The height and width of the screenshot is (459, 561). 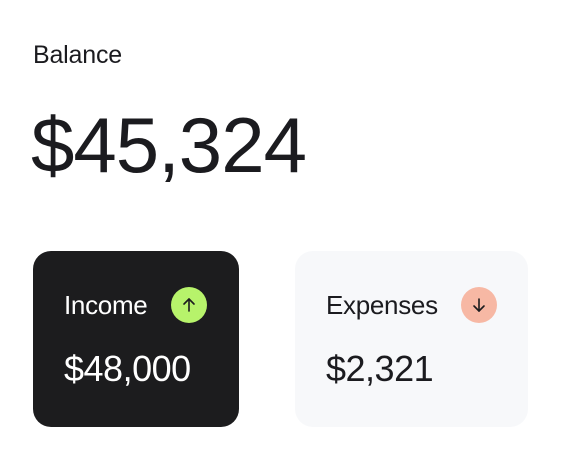 I want to click on expenses-value: $2,321, so click(x=380, y=368).